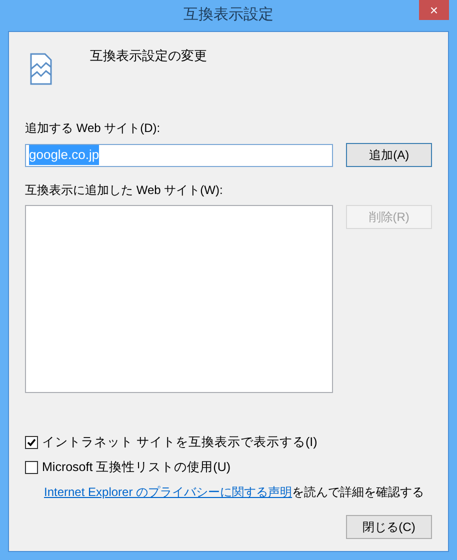 The image size is (457, 560). What do you see at coordinates (180, 442) in the screenshot?
I see `option-label: イントラネット サイトを互換表示で表示する(I)` at bounding box center [180, 442].